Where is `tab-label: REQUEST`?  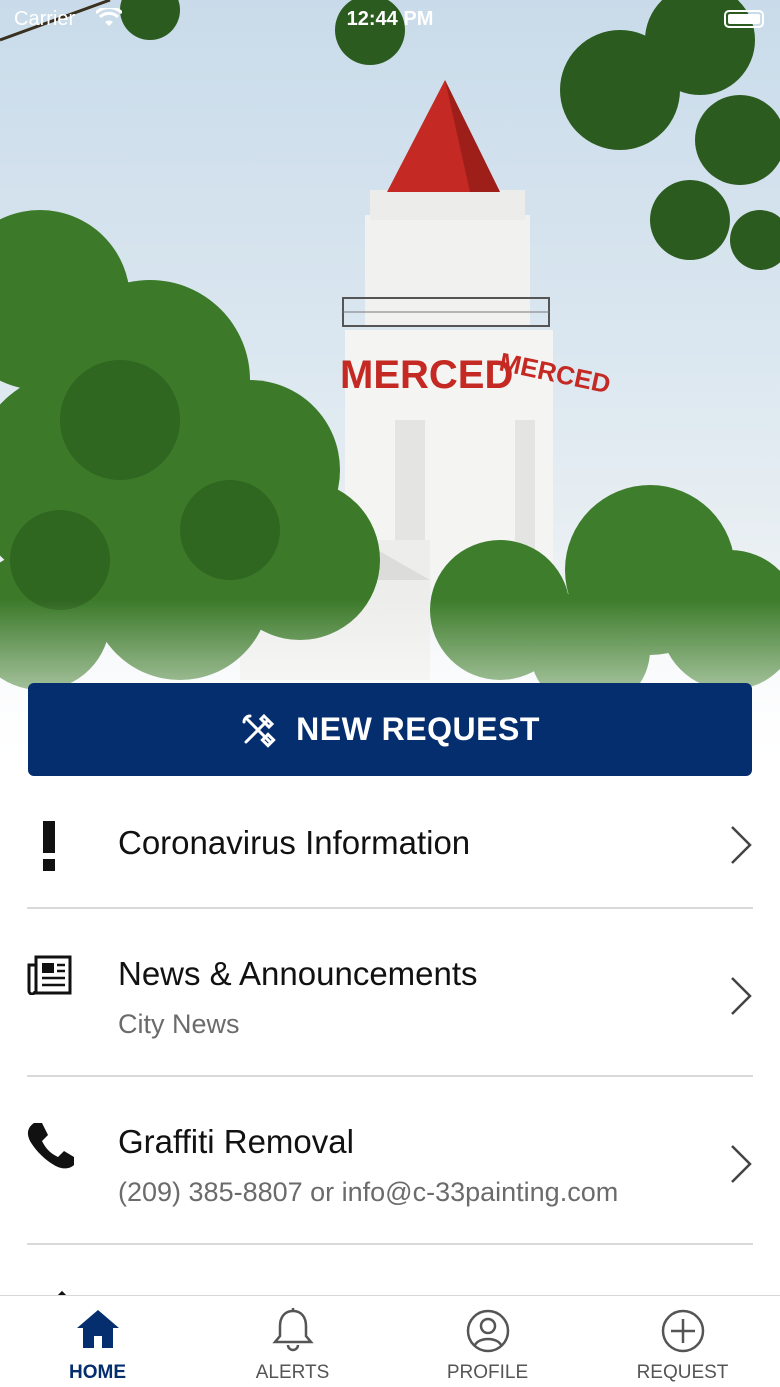 tab-label: REQUEST is located at coordinates (682, 1372).